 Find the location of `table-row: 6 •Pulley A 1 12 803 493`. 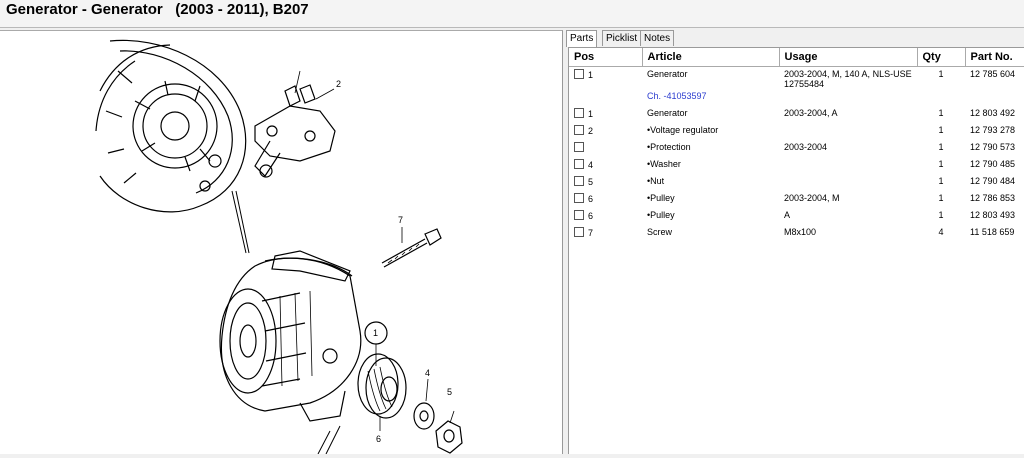

table-row: 6 •Pulley A 1 12 803 493 is located at coordinates (796, 216).